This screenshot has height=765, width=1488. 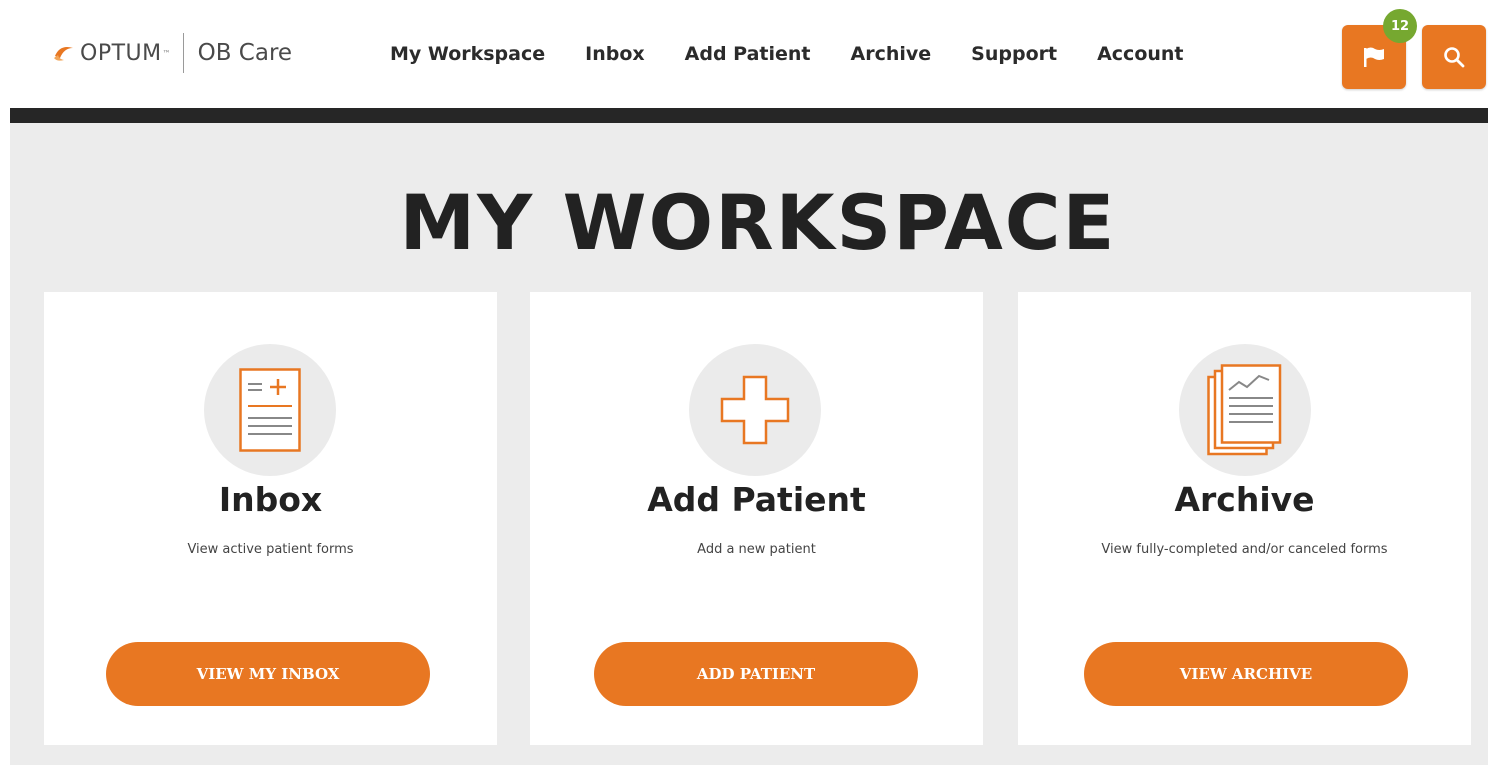 I want to click on archive-icon-circle, so click(x=1245, y=410).